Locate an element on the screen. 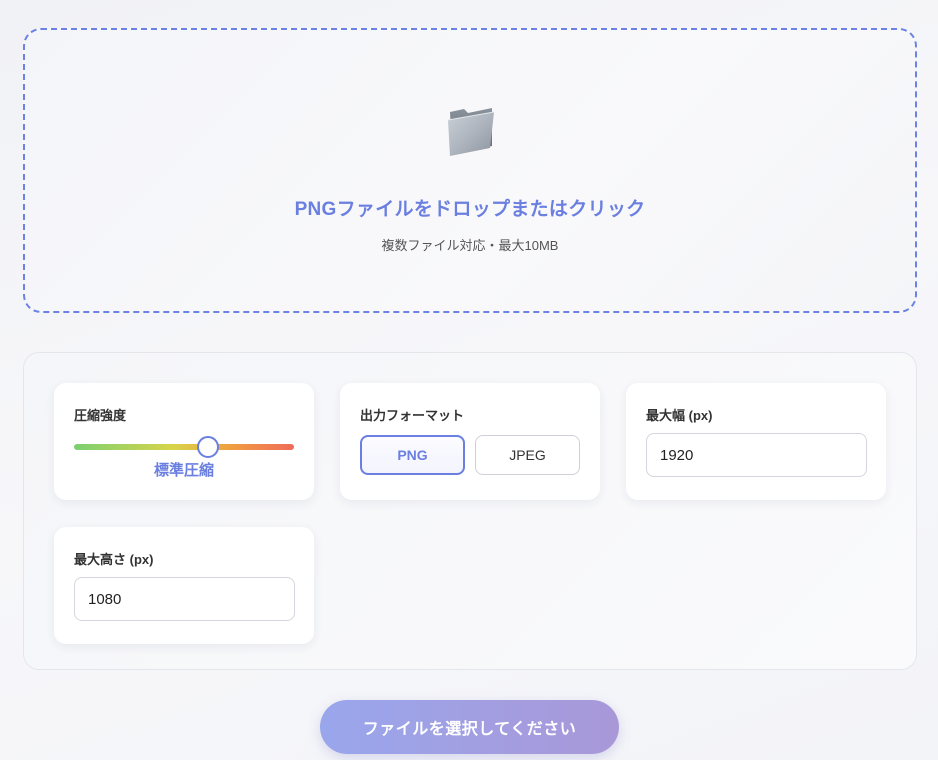 The height and width of the screenshot is (760, 938). compression-label: 圧縮強度 is located at coordinates (100, 415).